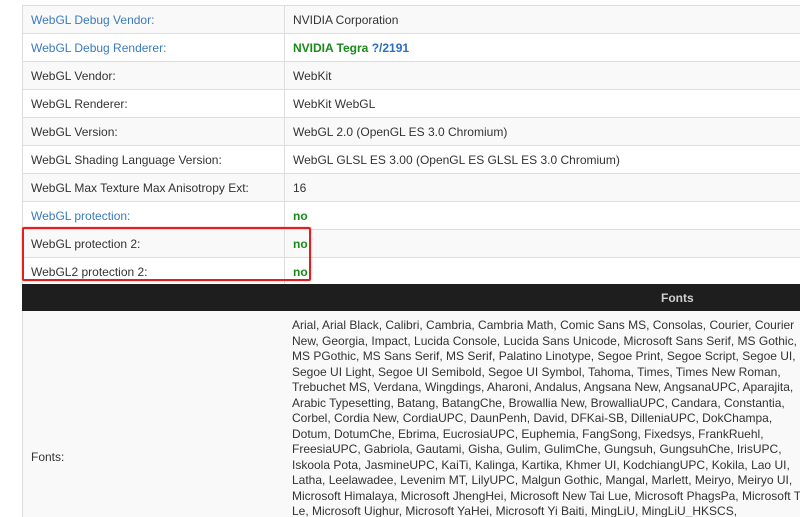 The image size is (800, 517). I want to click on property-row: WebGL Debug Renderer: NVIDIA Tegra ?/2191, so click(411, 47).